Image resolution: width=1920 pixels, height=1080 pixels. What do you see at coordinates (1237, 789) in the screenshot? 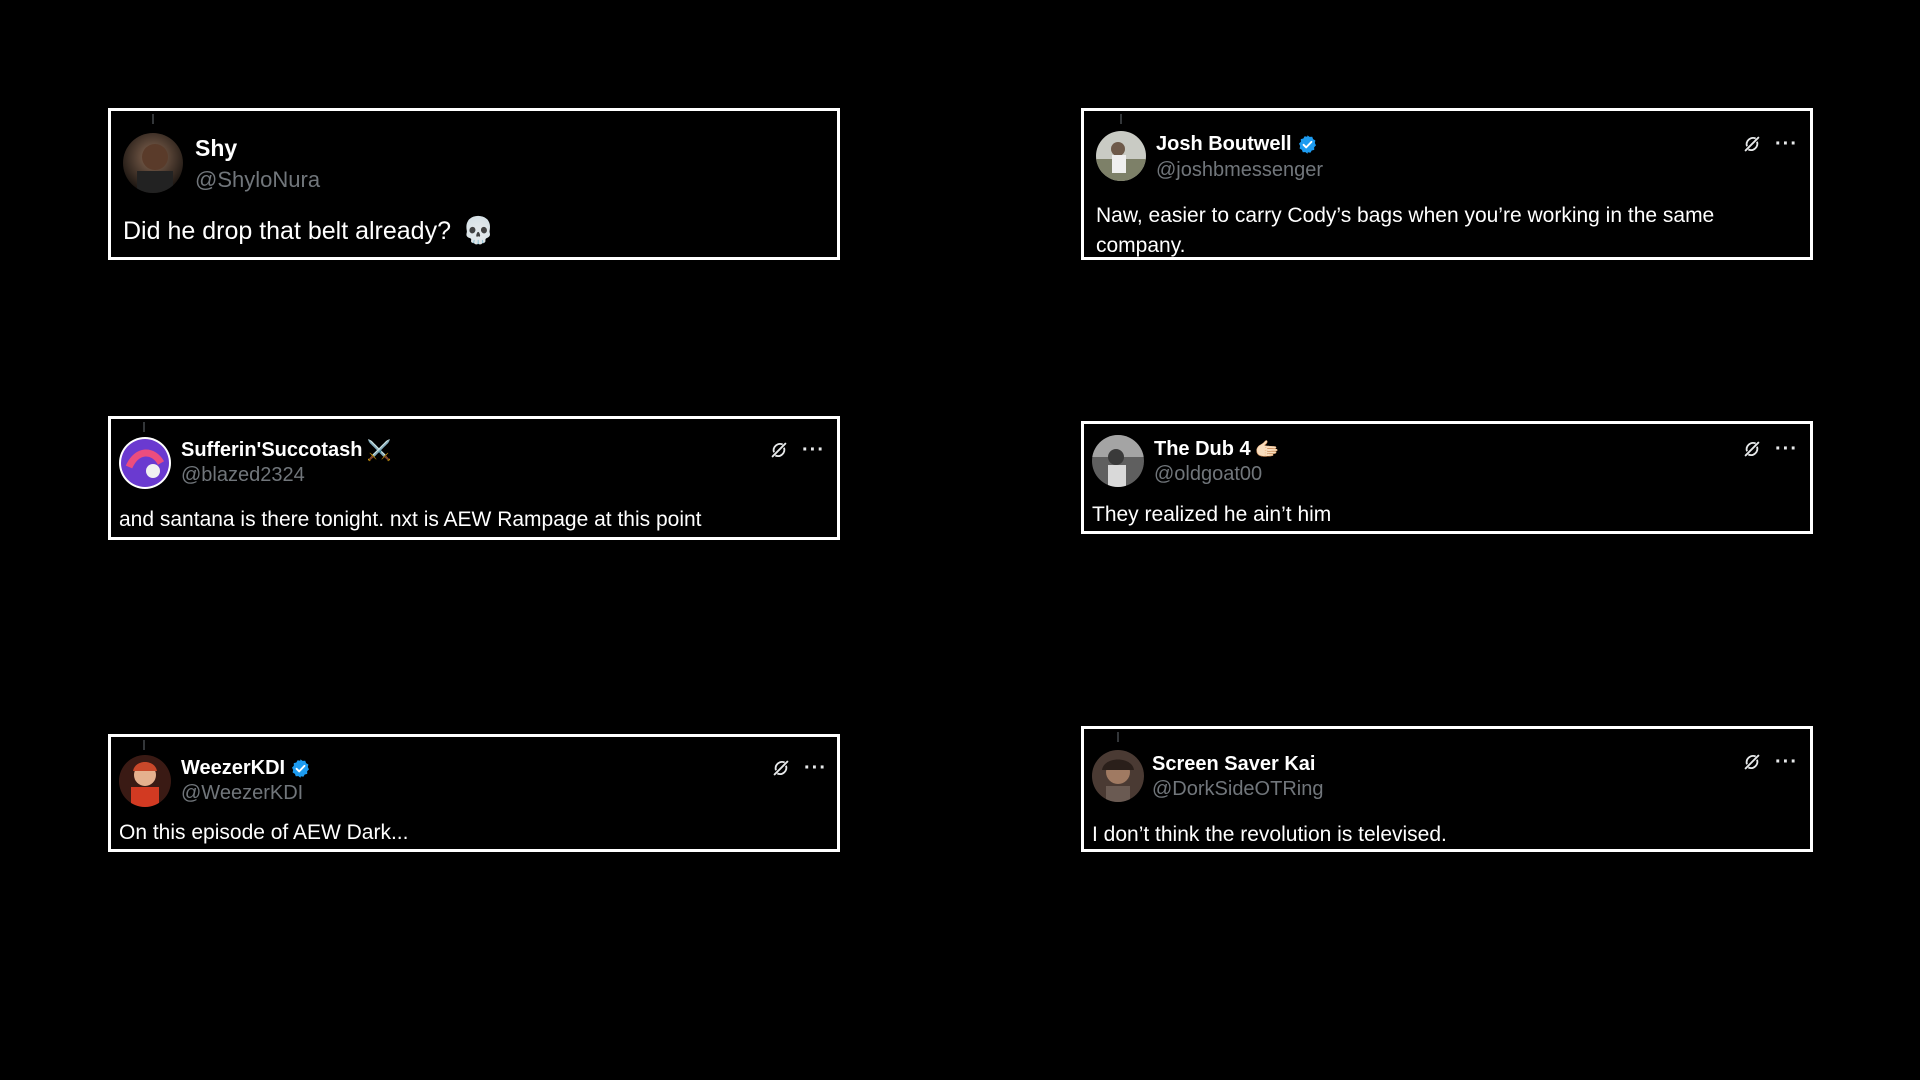
I see `handle: @DorkSideOTRing` at bounding box center [1237, 789].